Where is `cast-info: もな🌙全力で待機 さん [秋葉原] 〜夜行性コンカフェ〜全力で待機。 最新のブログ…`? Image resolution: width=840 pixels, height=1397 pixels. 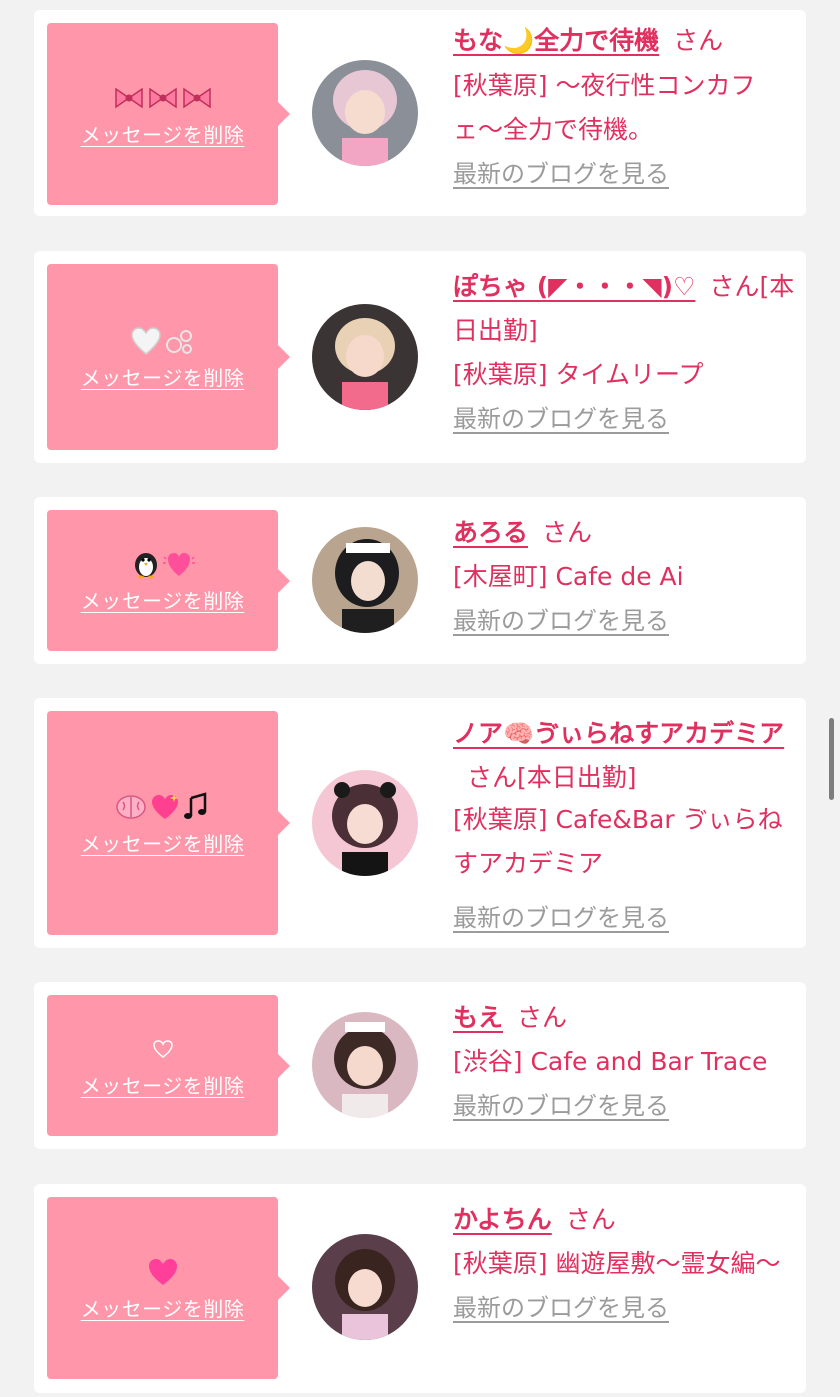 cast-info: もな🌙全力で待機 さん [秋葉原] 〜夜行性コンカフェ〜全力で待機。 最新のブログ… is located at coordinates (624, 110).